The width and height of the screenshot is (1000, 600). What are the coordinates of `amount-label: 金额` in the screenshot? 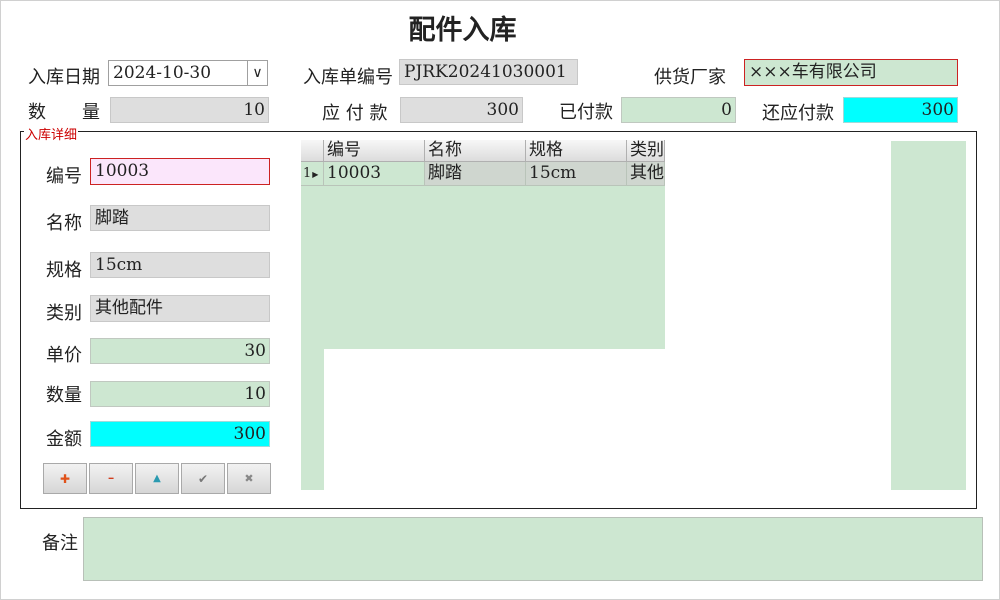 It's located at (64, 439).